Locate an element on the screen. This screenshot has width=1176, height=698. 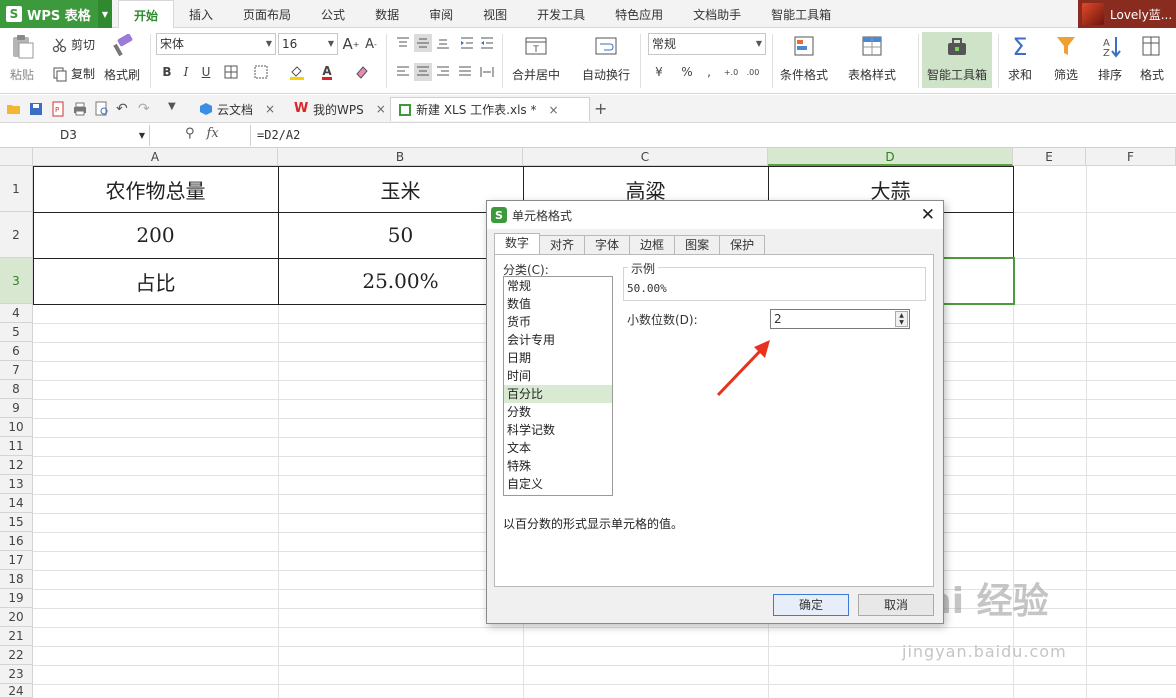
tab-page-layout: 页面布局 is located at coordinates (267, 14).